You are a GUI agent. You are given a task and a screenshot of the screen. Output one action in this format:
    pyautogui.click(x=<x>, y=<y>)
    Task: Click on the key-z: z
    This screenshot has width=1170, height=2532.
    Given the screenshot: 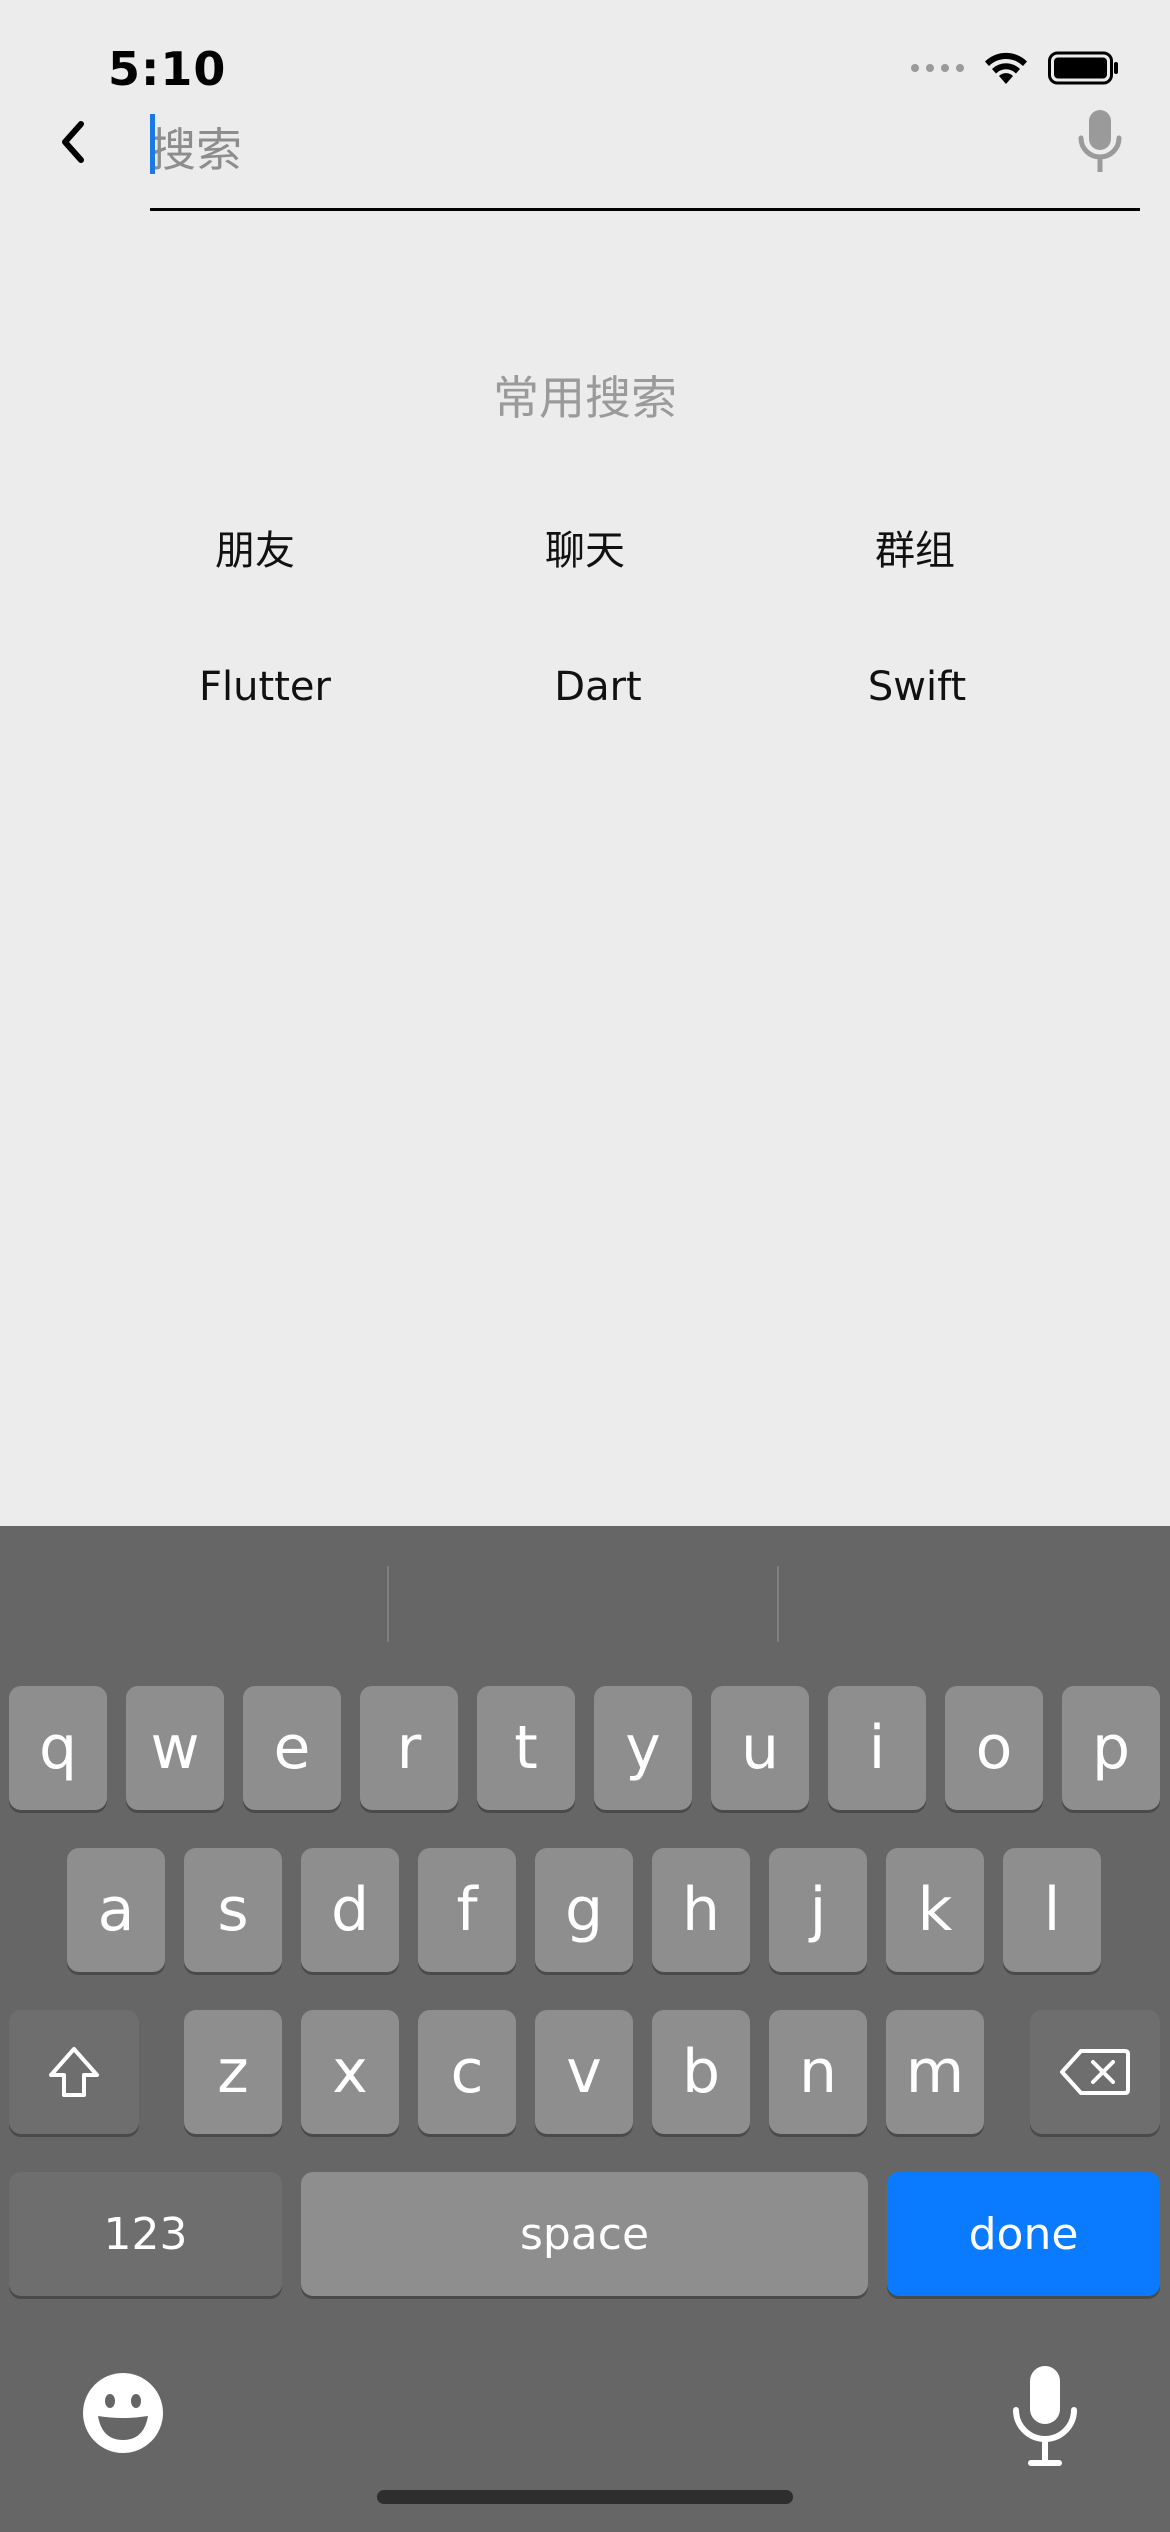 What is the action you would take?
    pyautogui.click(x=233, y=2072)
    